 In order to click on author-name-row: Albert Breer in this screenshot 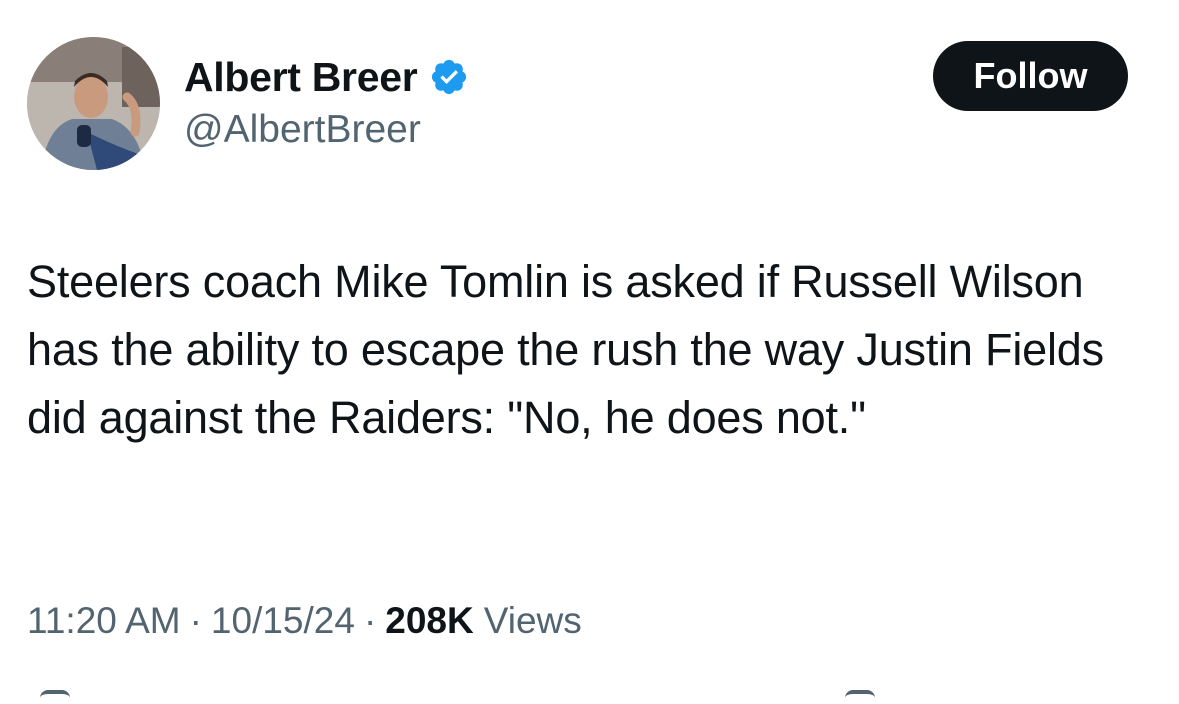, I will do `click(326, 77)`.